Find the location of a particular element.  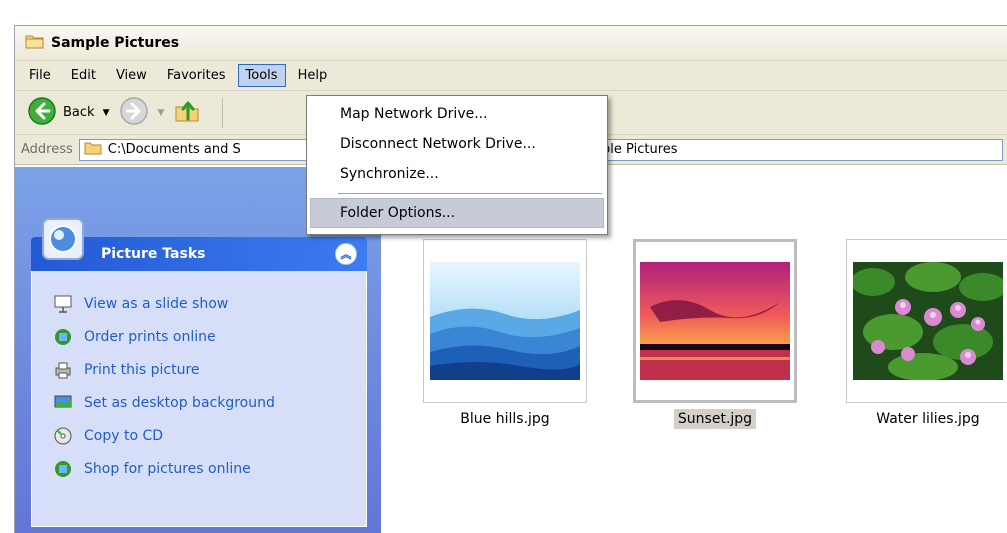

task-label: Set as desktop background is located at coordinates (179, 402).